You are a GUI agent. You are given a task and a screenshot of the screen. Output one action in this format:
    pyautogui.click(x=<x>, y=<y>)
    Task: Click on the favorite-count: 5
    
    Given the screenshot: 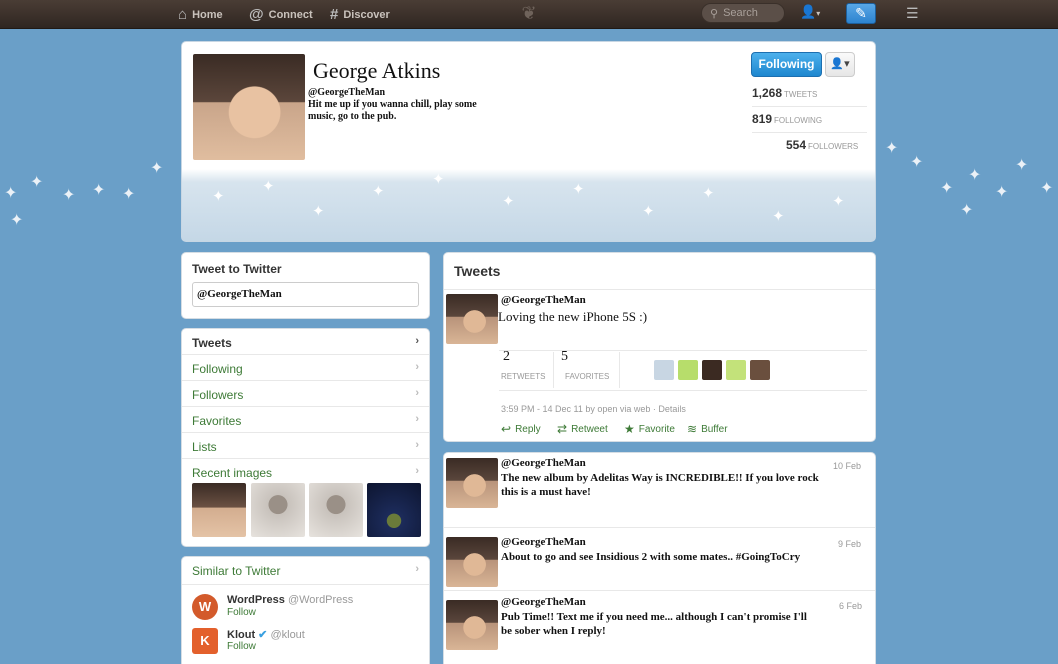 What is the action you would take?
    pyautogui.click(x=564, y=357)
    